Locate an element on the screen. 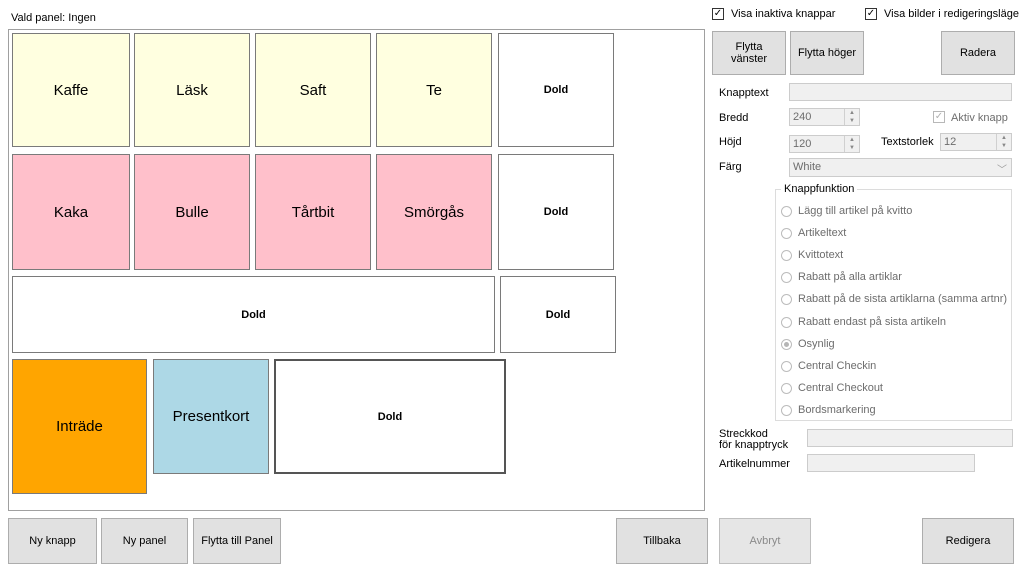 This screenshot has height=567, width=1023. height-stepper: 120 ▲ ▼ is located at coordinates (824, 144).